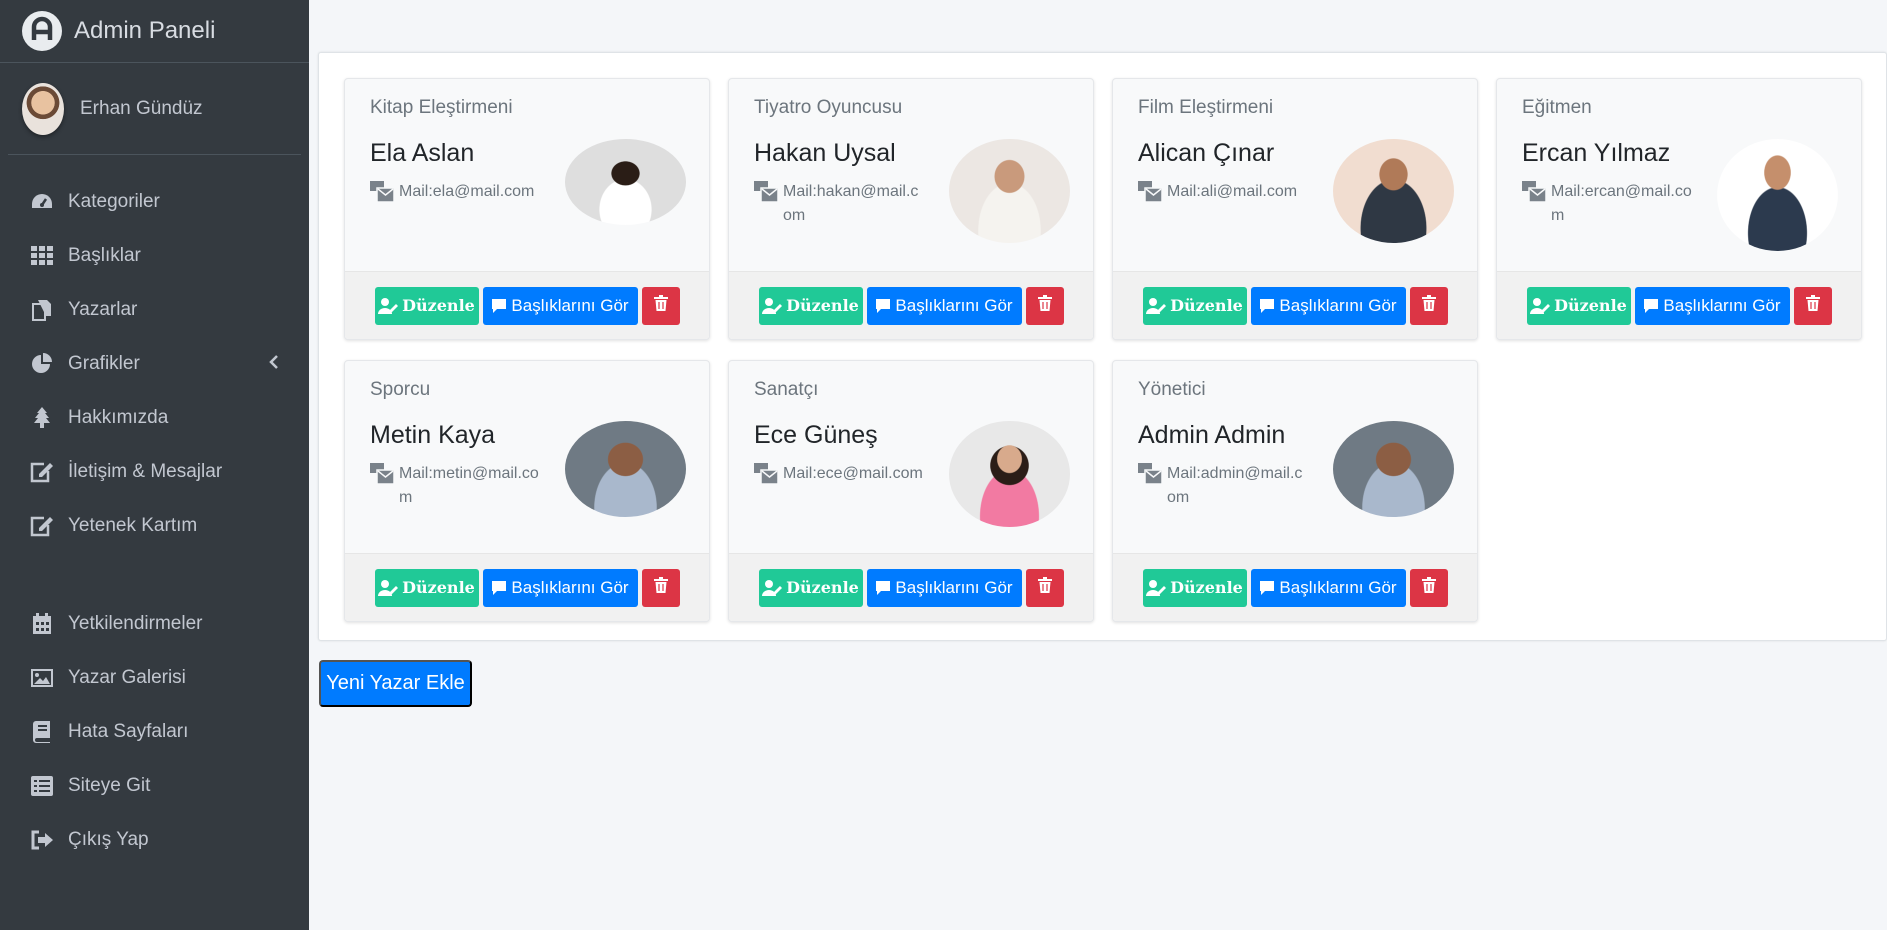 The image size is (1887, 930). Describe the element at coordinates (433, 435) in the screenshot. I see `writer-name: Metin Kaya` at that location.